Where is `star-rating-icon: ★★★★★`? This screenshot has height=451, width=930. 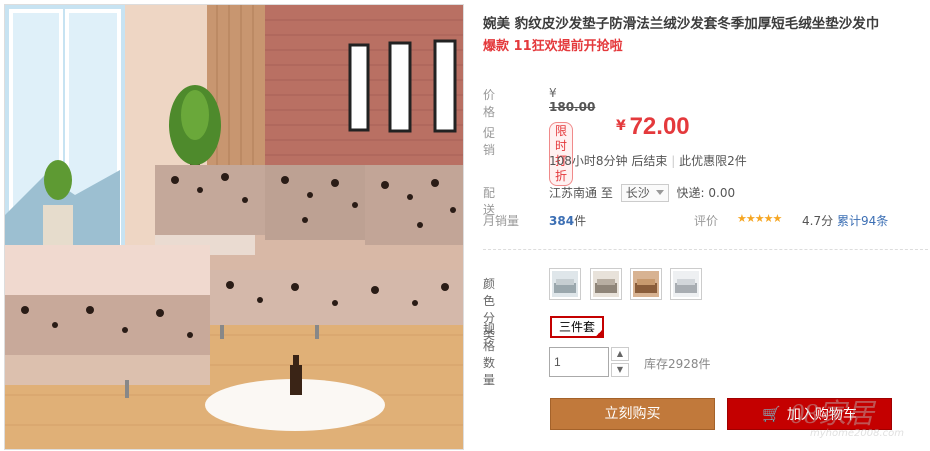 star-rating-icon: ★★★★★ is located at coordinates (759, 218).